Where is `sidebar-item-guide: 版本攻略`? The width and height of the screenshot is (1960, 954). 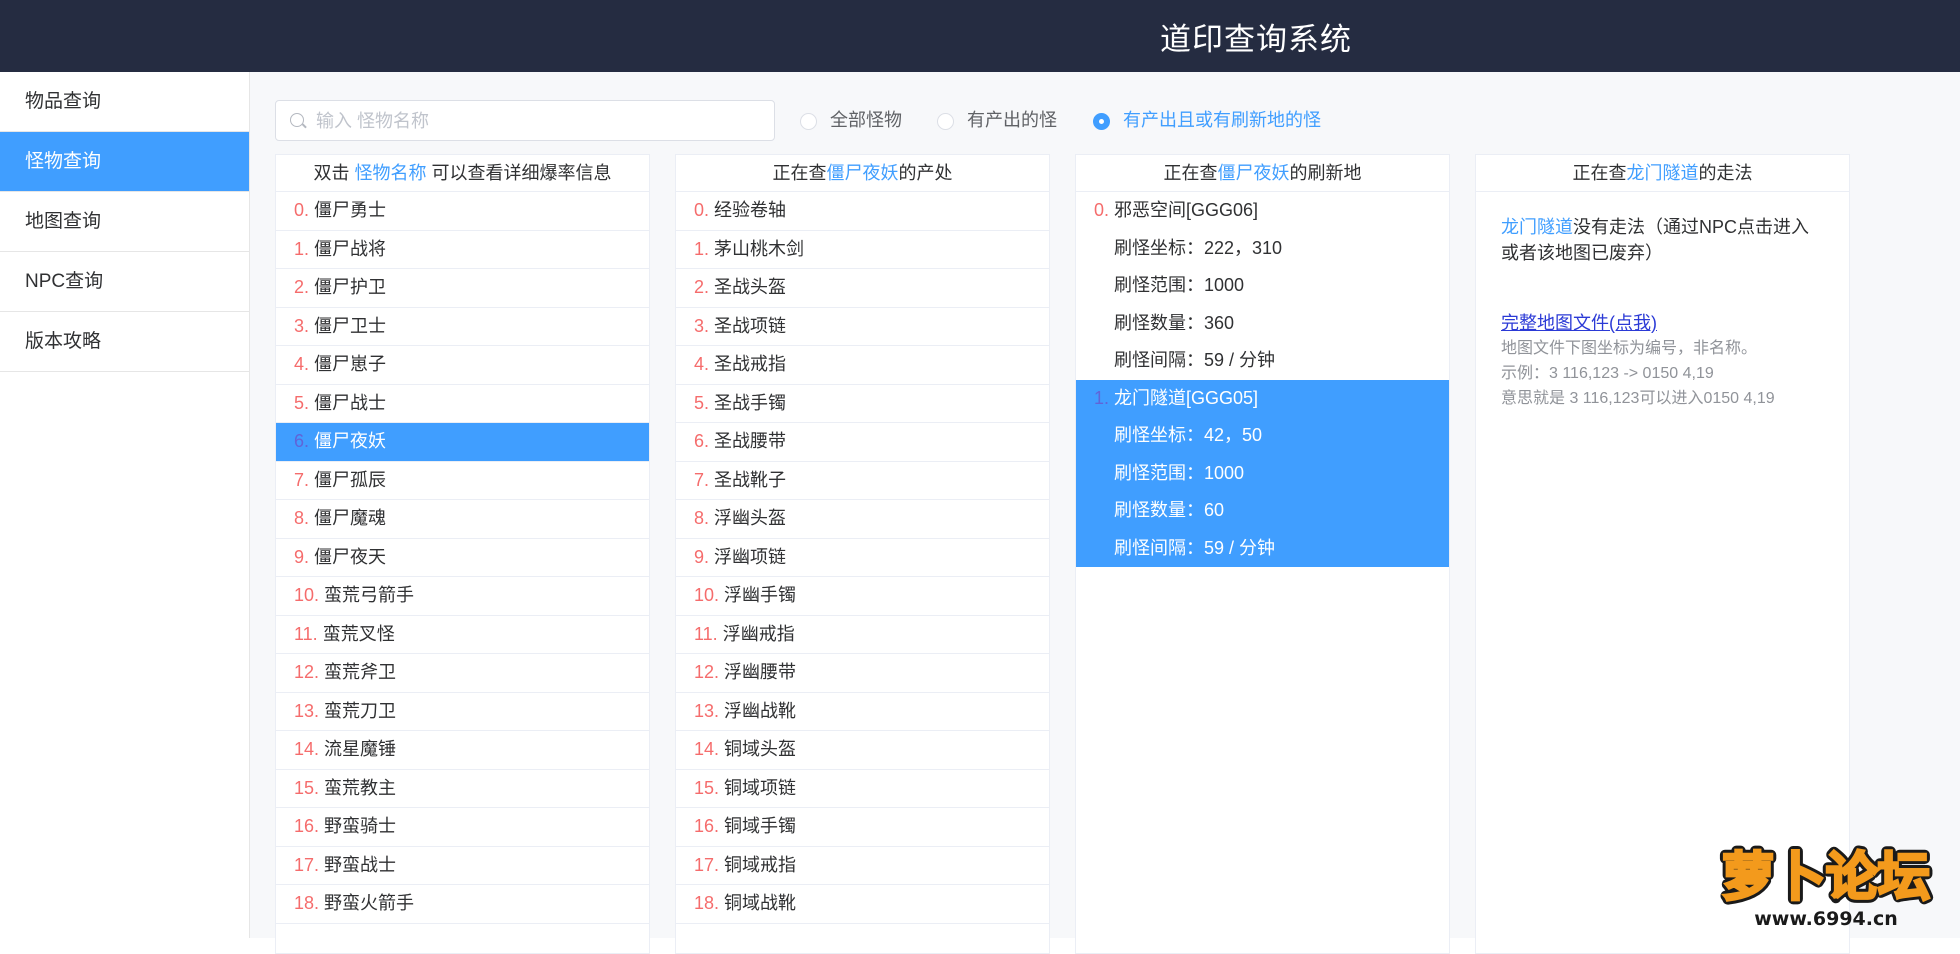 sidebar-item-guide: 版本攻略 is located at coordinates (124, 342).